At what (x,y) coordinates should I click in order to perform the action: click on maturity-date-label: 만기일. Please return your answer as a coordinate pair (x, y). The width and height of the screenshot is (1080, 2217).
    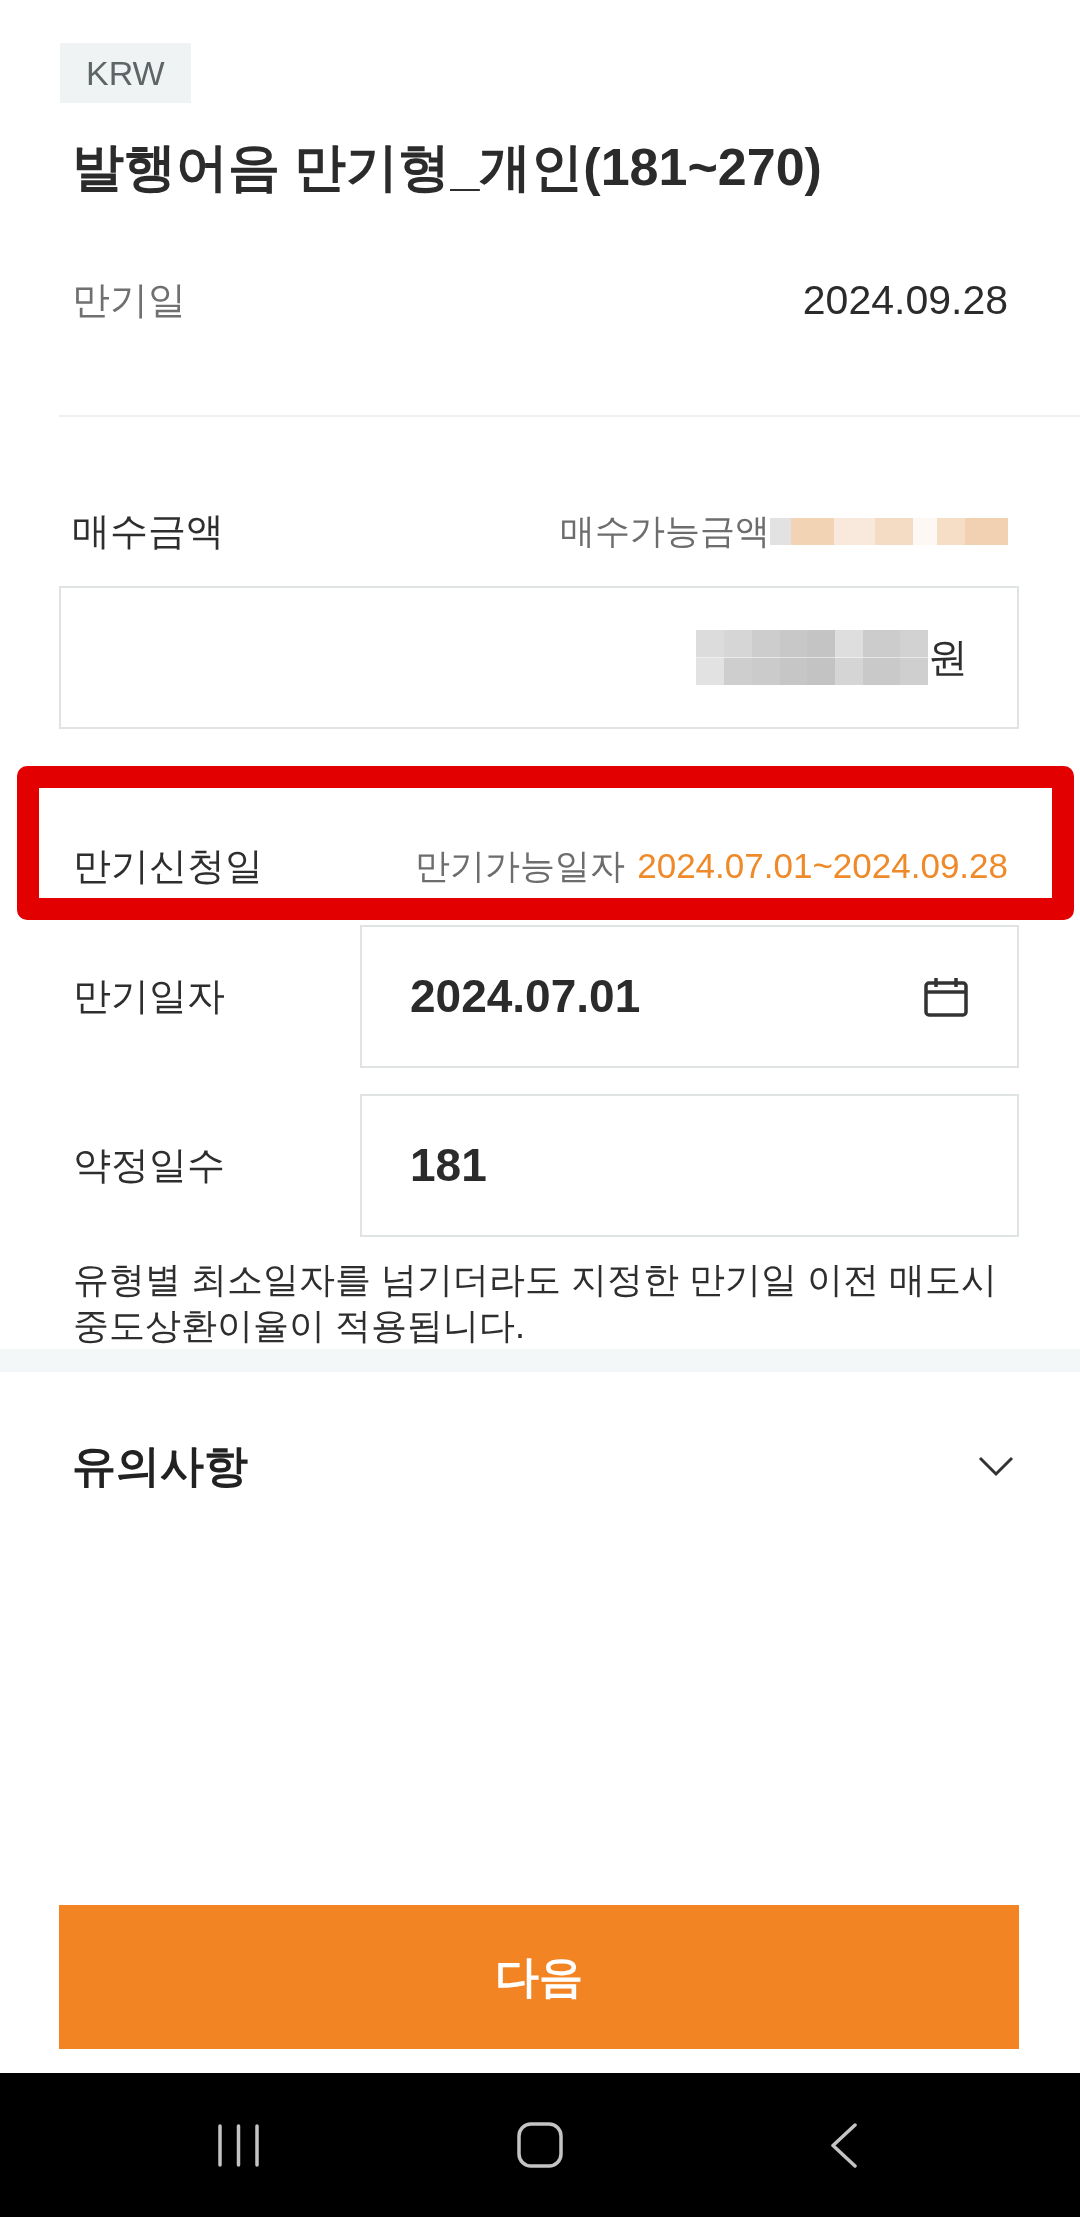
    Looking at the image, I should click on (129, 300).